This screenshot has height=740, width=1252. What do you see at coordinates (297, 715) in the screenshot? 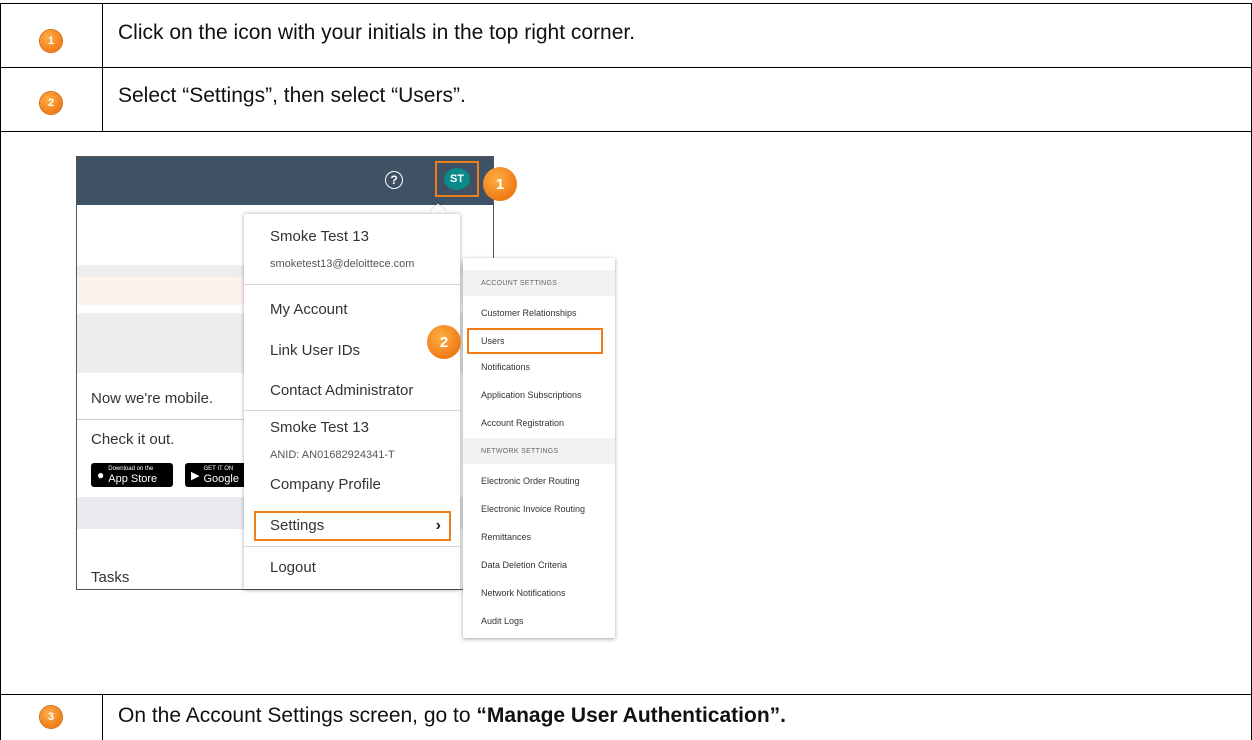
I see `step-3-text: On the Account Settings screen, go to` at bounding box center [297, 715].